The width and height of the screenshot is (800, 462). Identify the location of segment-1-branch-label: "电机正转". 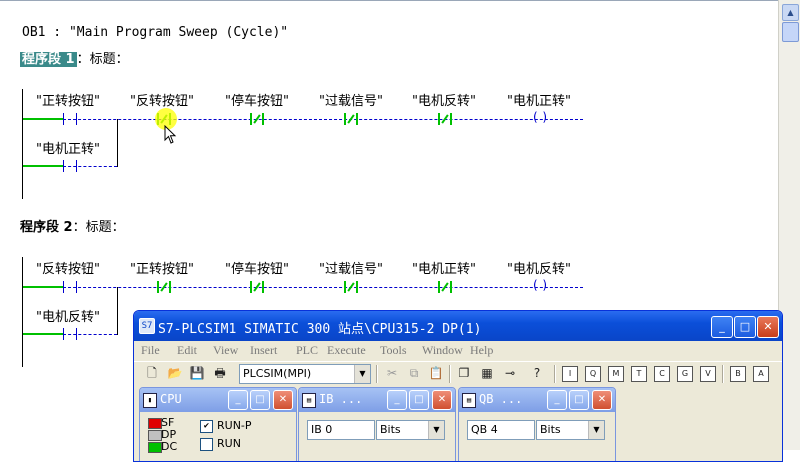
(68, 149).